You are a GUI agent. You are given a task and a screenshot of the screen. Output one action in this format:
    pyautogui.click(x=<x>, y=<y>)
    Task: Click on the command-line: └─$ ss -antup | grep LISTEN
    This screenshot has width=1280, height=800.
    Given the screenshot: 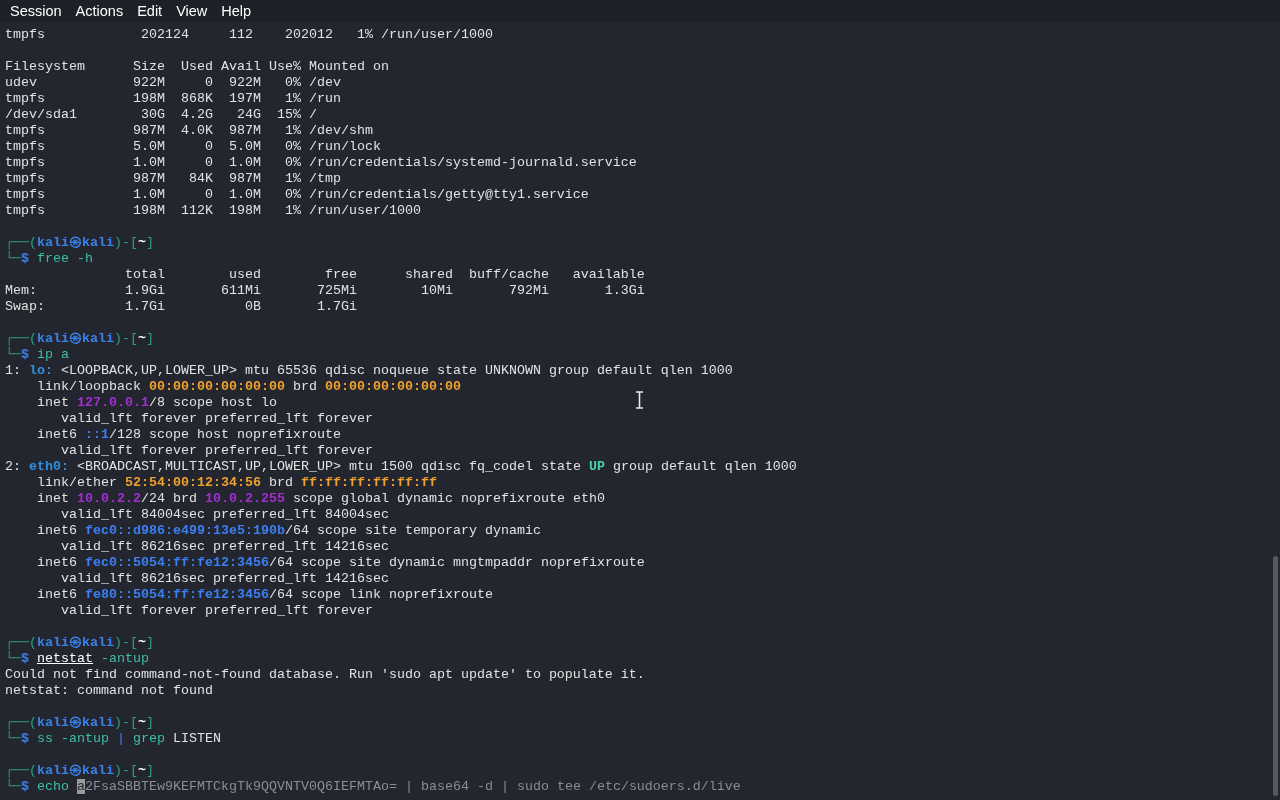 What is the action you would take?
    pyautogui.click(x=113, y=739)
    